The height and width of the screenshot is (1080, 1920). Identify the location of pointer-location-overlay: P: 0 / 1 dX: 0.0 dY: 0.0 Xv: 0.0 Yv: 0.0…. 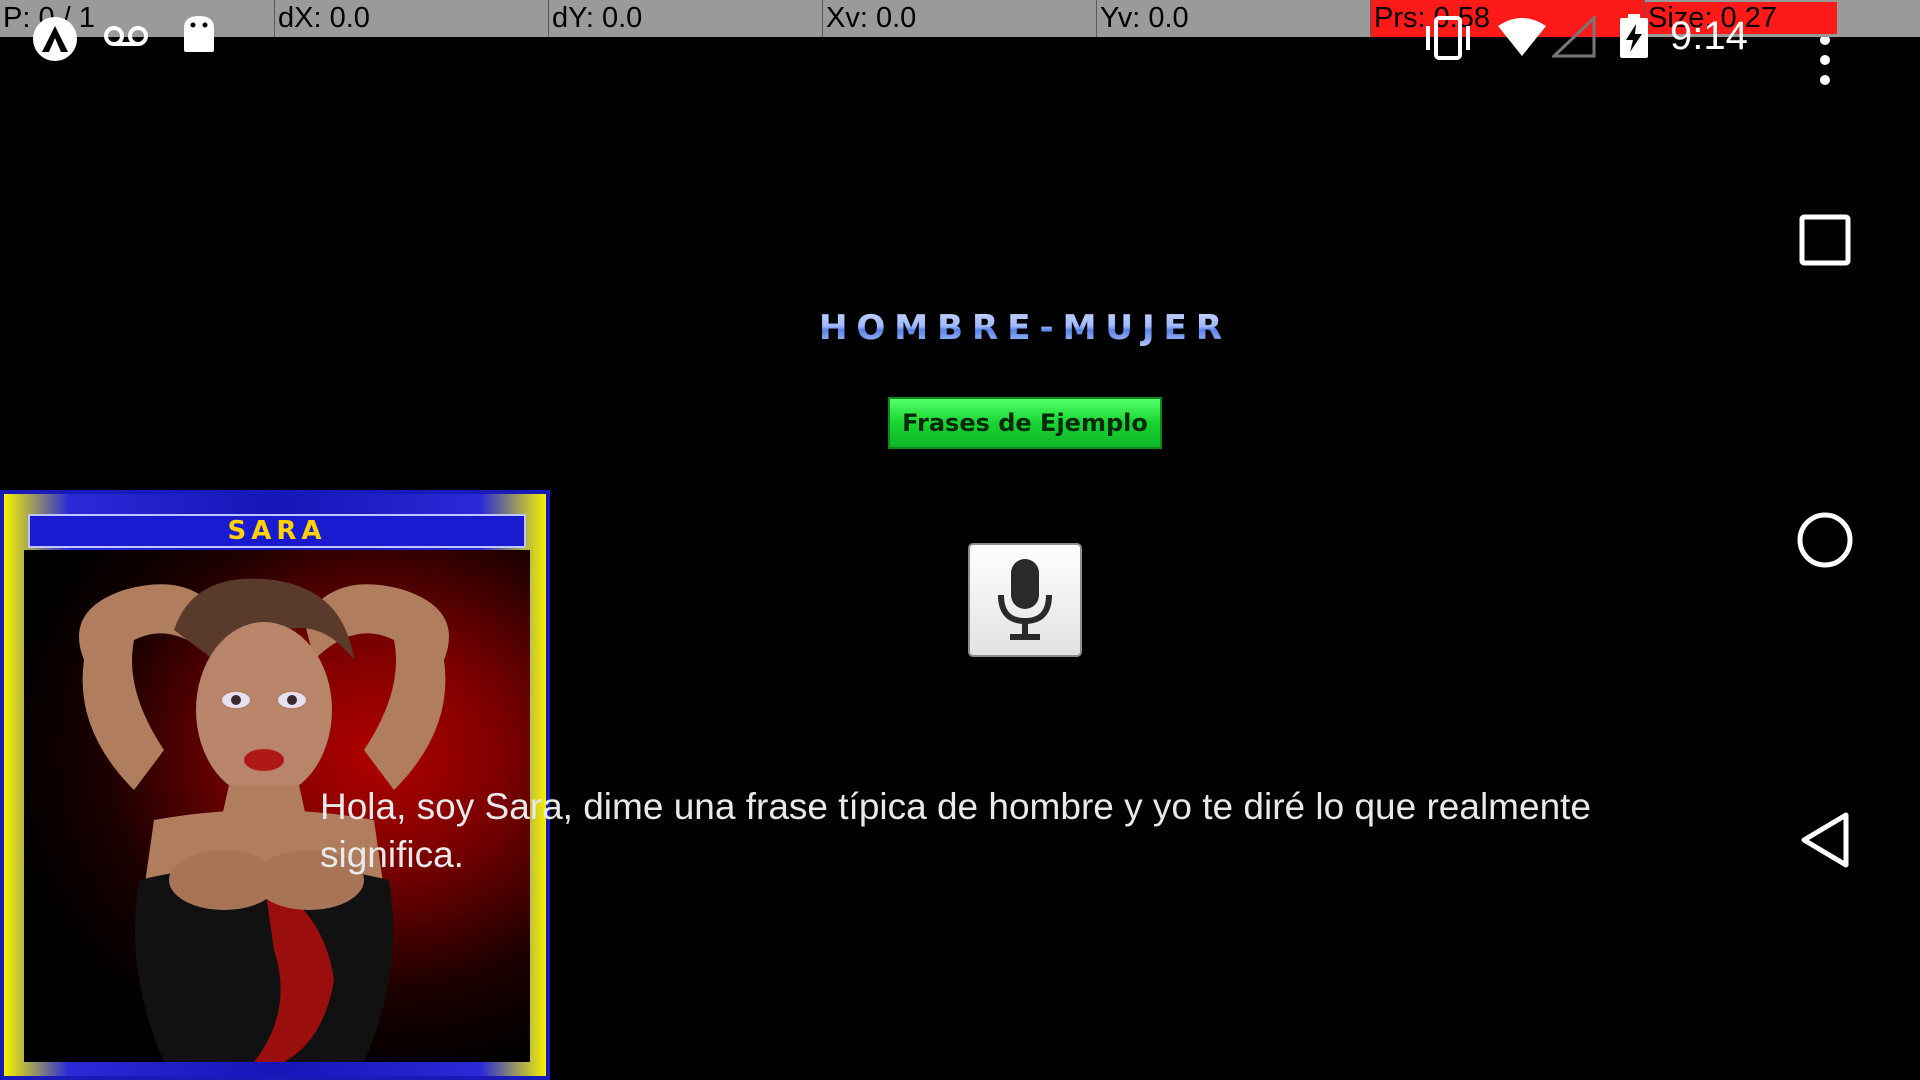
(960, 18).